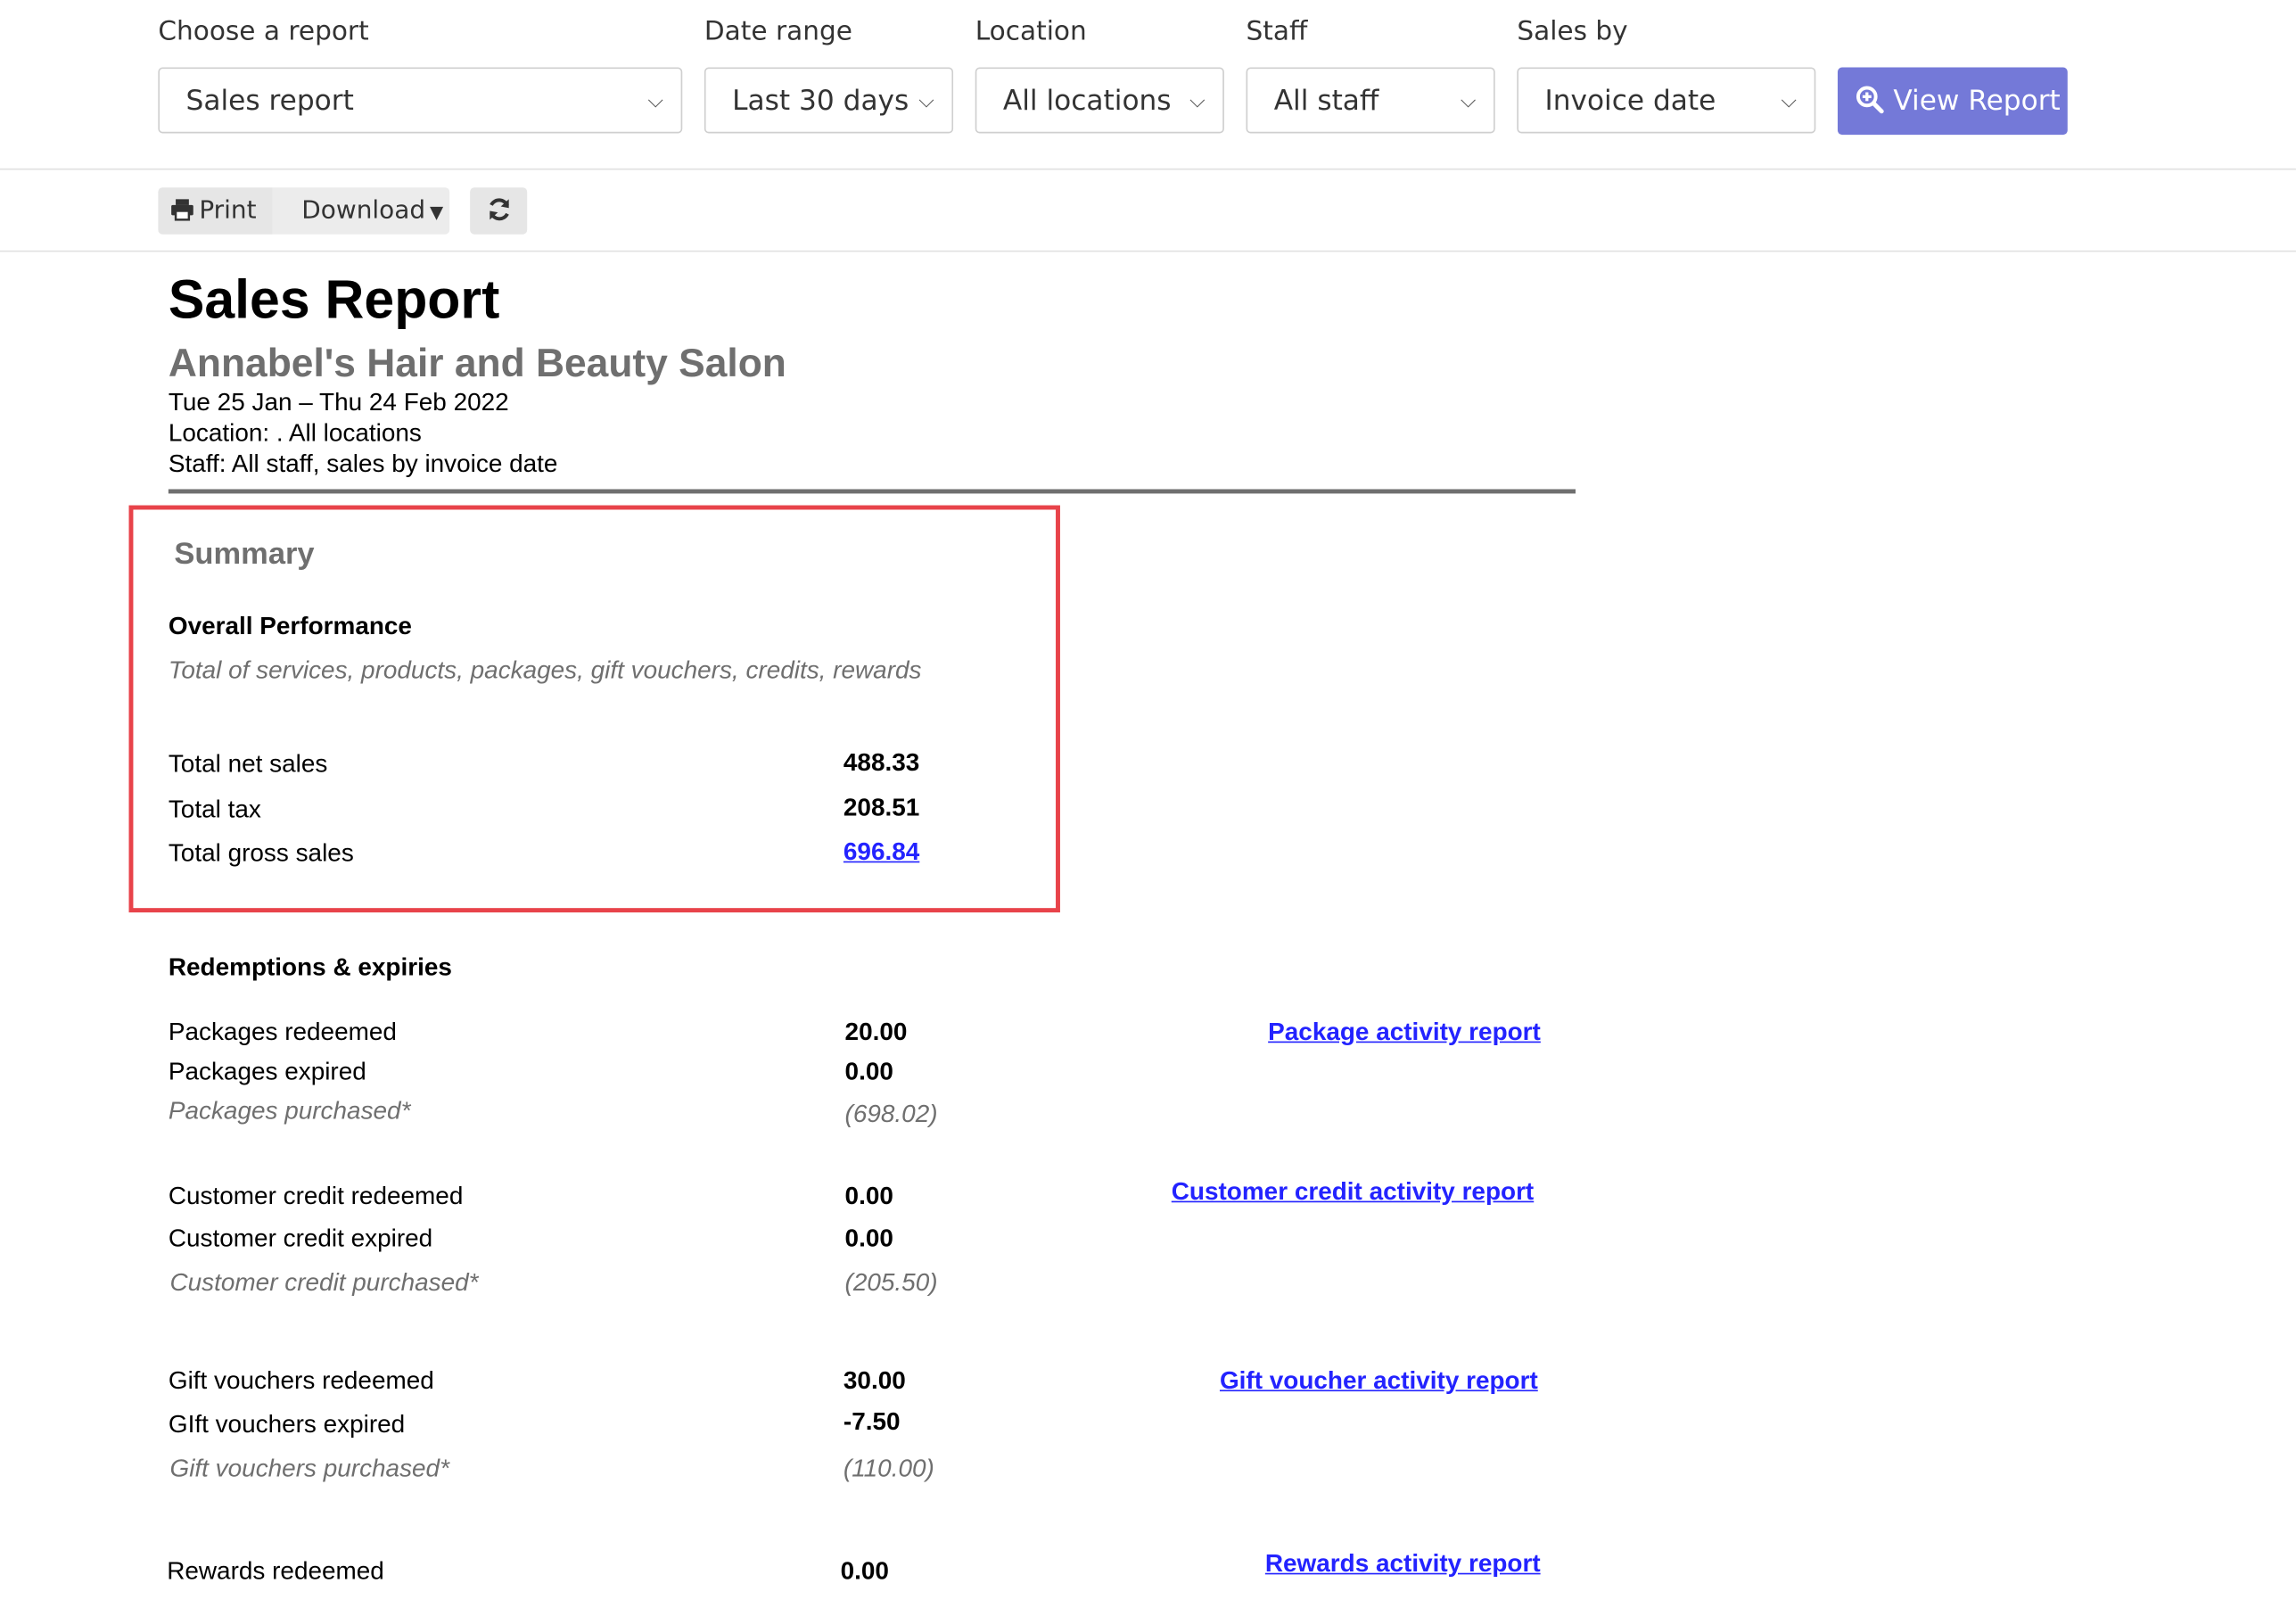 The width and height of the screenshot is (2296, 1608). I want to click on staff-value: All staff, so click(1326, 101).